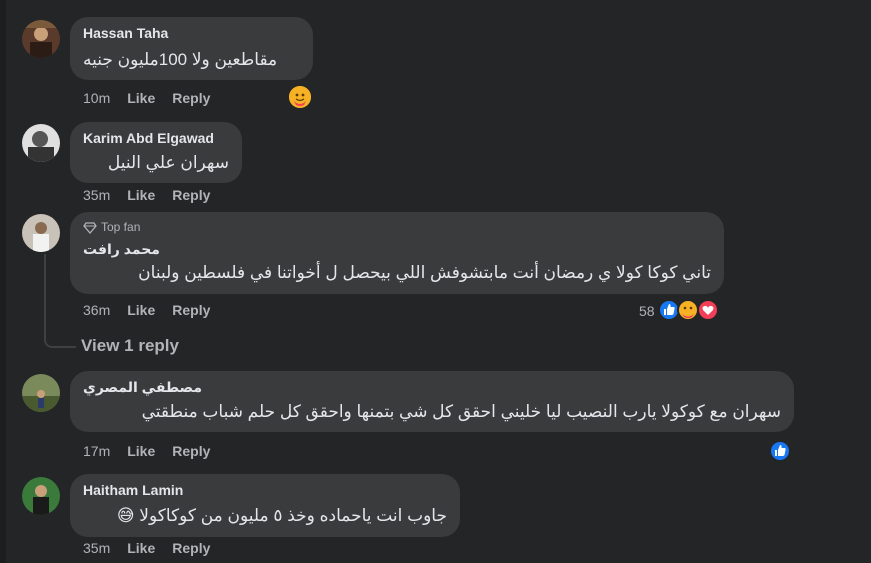  I want to click on comment-author: Haitham Lamin, so click(265, 490).